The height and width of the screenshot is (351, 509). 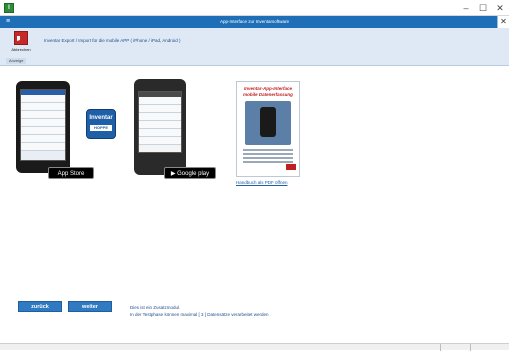 What do you see at coordinates (9, 8) in the screenshot?
I see `app-icon: I` at bounding box center [9, 8].